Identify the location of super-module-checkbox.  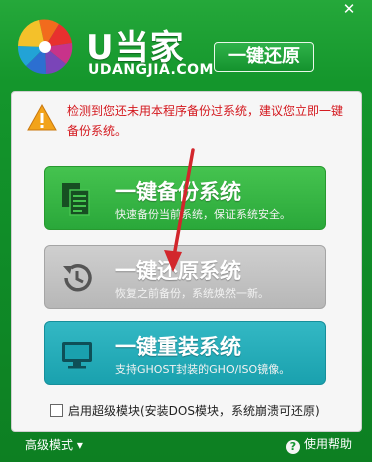
(56, 410).